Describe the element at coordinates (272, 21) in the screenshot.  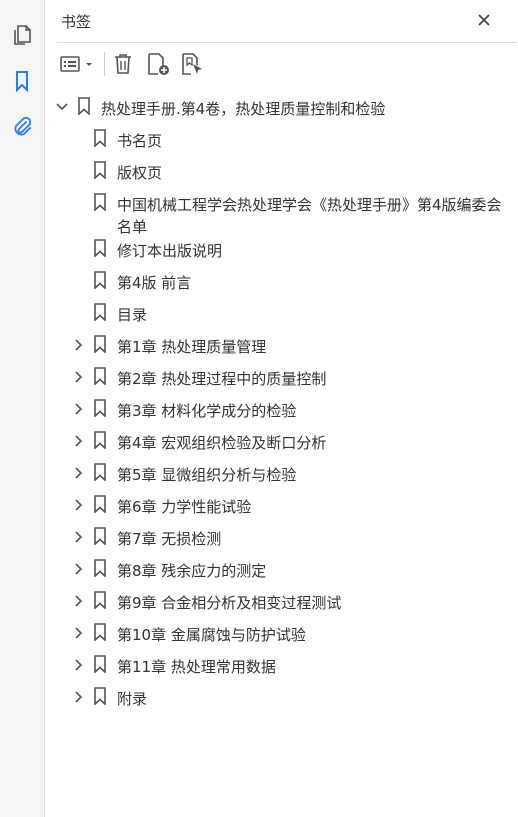
I see `panel-header: 书签` at that location.